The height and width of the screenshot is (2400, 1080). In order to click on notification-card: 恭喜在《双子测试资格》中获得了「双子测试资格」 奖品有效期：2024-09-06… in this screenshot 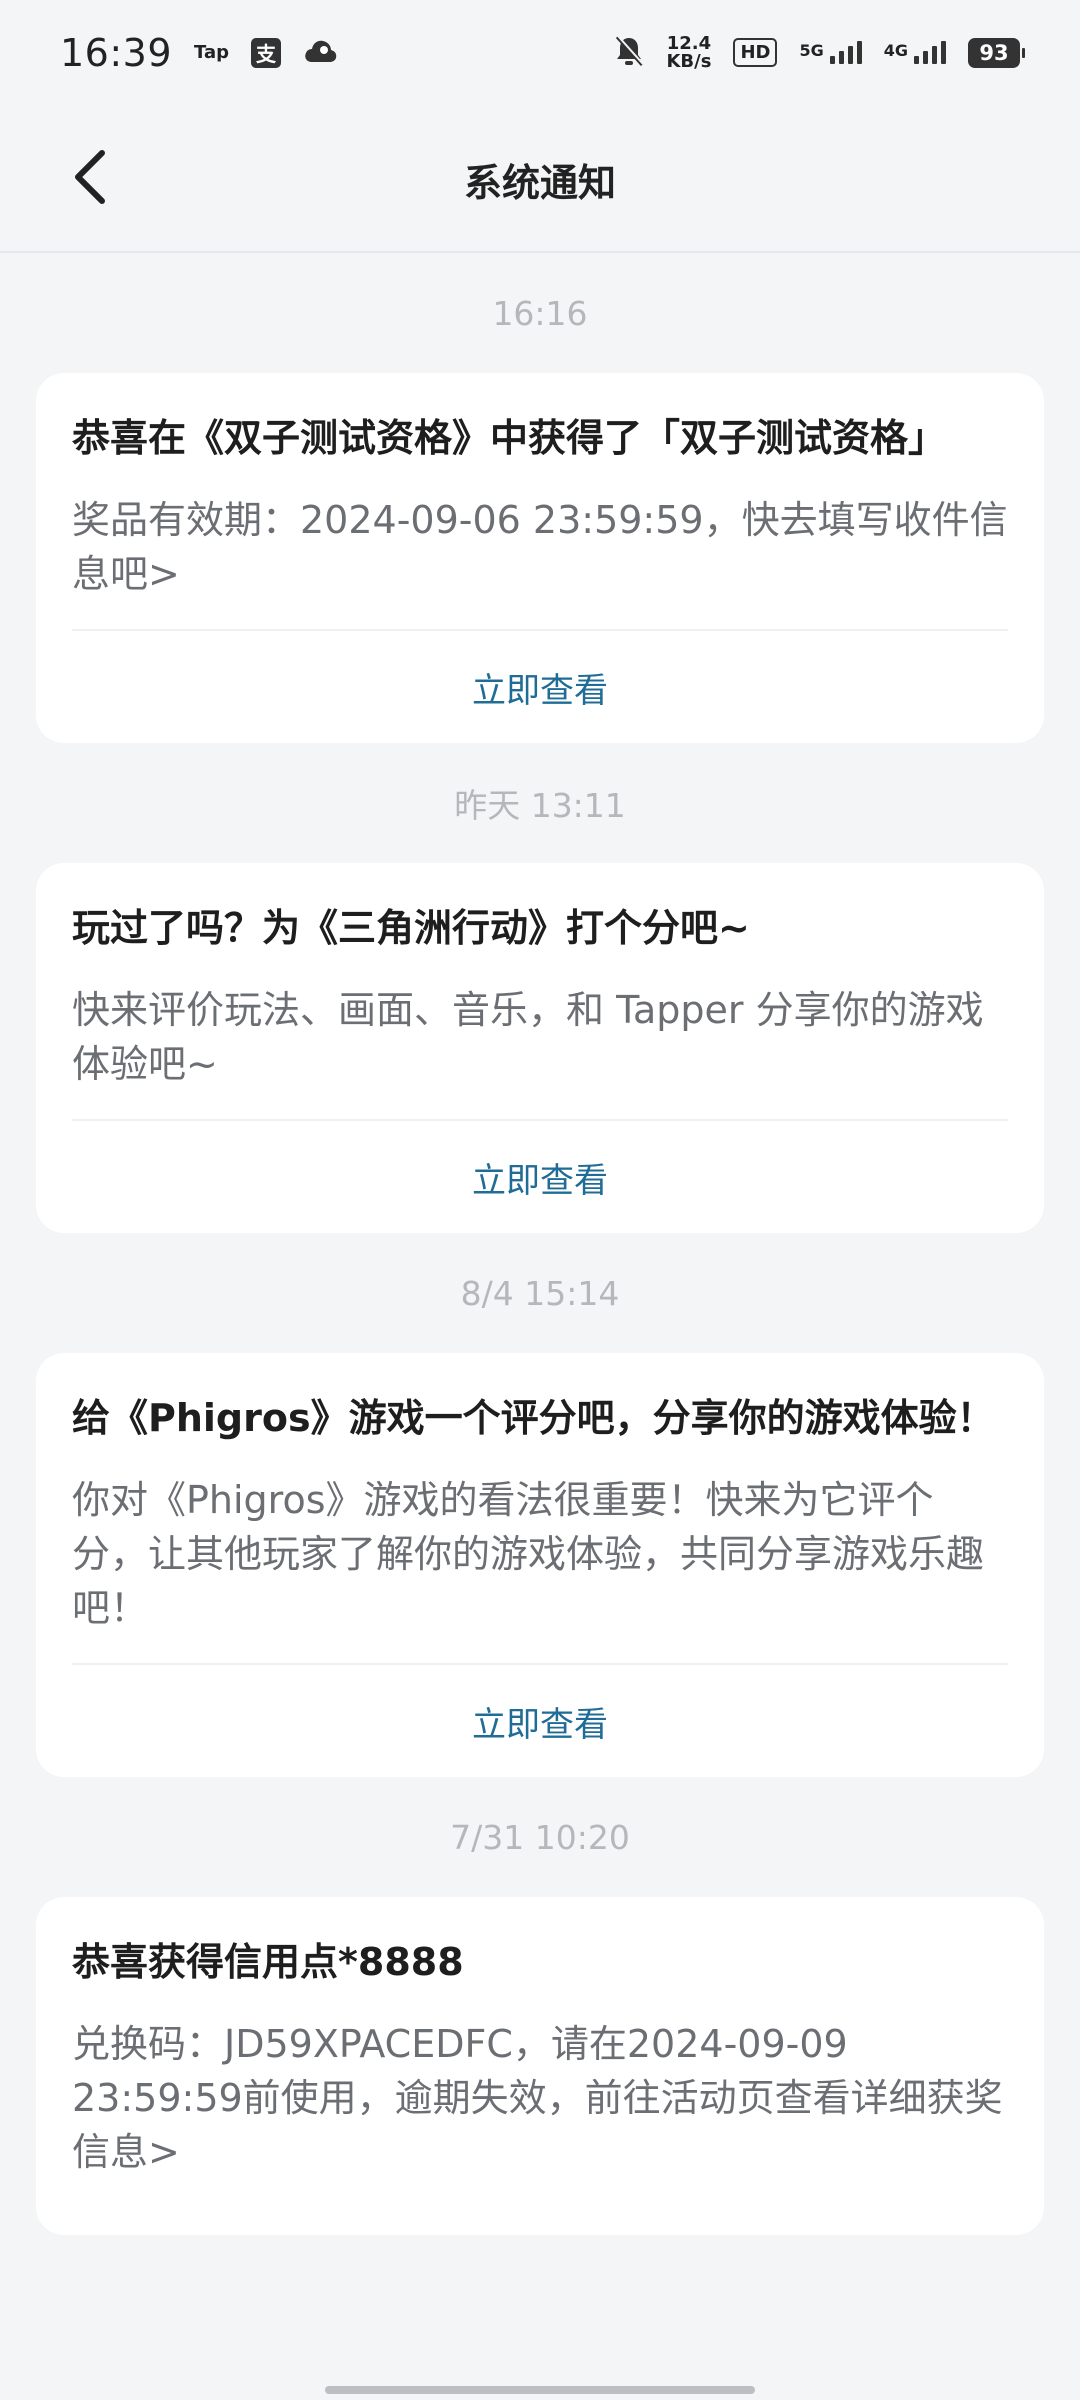, I will do `click(540, 558)`.